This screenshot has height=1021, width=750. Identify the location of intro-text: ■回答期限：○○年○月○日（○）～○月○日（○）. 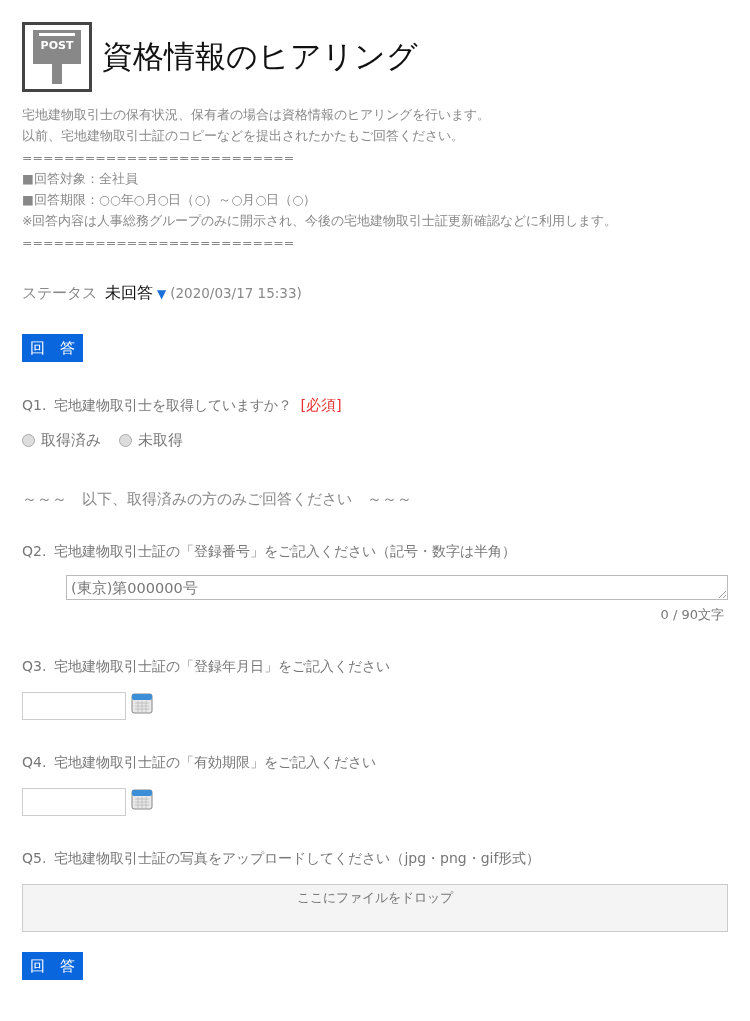
(170, 200).